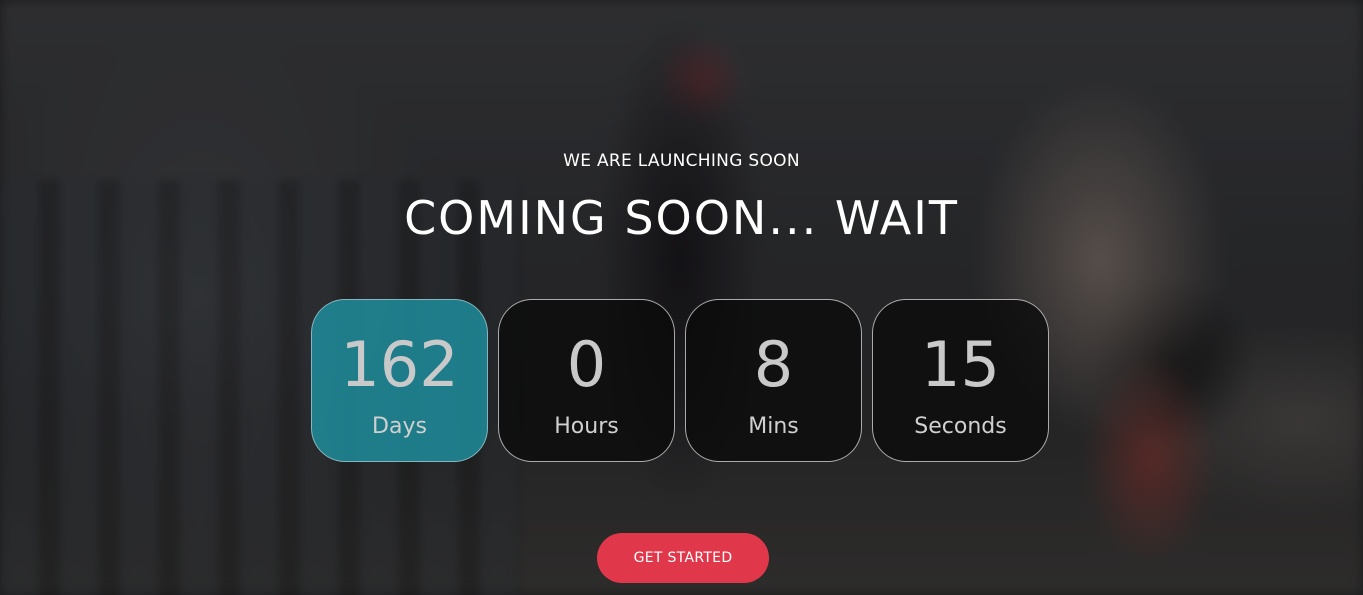 The height and width of the screenshot is (595, 1363). I want to click on countdown-days-value: 162, so click(399, 364).